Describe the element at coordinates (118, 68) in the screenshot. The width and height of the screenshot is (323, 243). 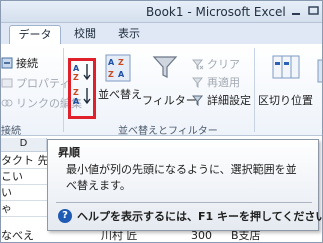
I see `sort-dialog-icon: A Z Z A` at that location.